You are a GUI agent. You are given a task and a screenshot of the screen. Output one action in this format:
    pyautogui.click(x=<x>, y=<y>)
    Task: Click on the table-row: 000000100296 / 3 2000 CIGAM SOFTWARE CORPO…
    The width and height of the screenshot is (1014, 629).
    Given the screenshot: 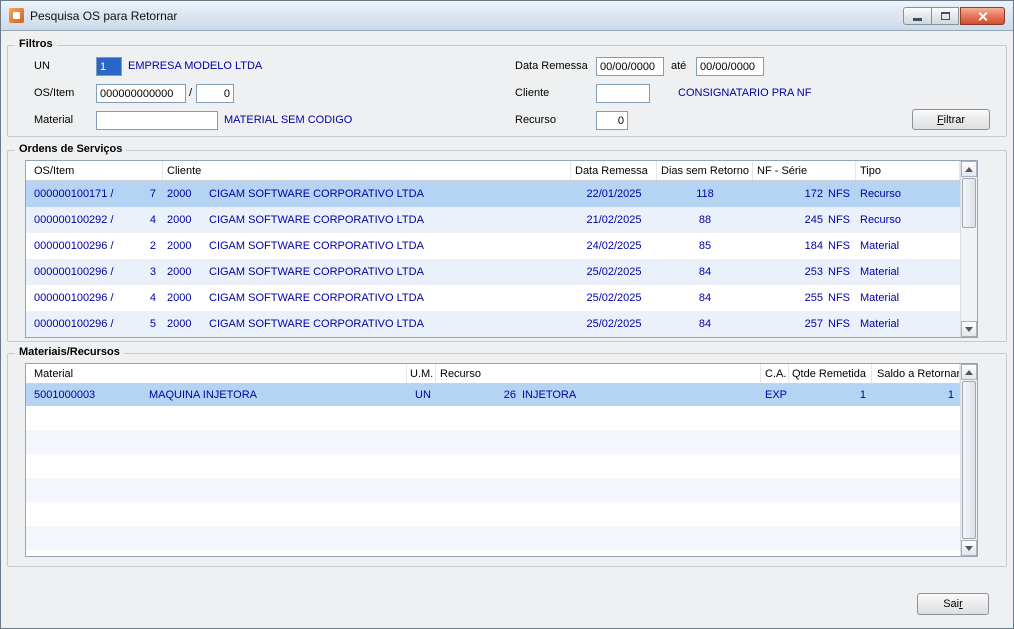 What is the action you would take?
    pyautogui.click(x=501, y=272)
    